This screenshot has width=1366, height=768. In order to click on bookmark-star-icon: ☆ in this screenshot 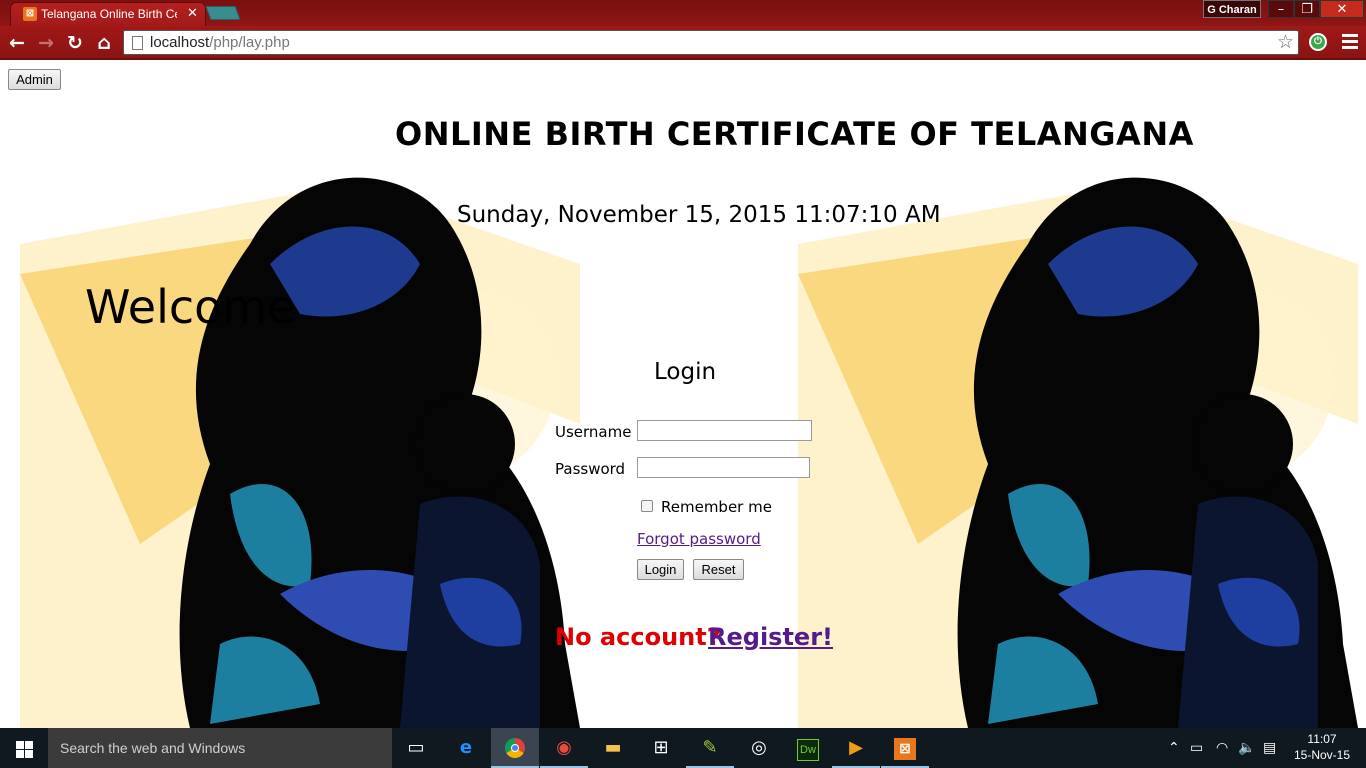, I will do `click(1285, 42)`.